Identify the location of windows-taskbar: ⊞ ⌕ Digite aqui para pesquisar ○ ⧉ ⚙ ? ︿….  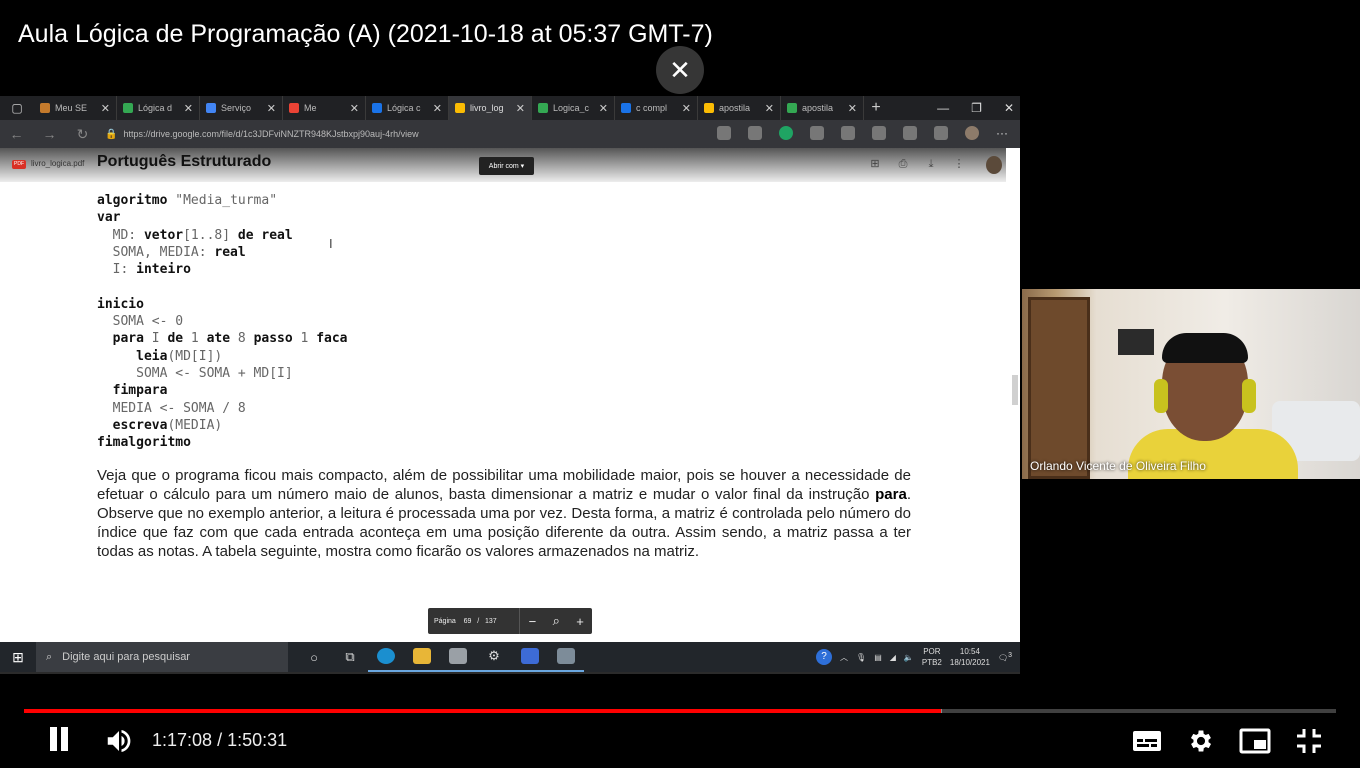
(510, 657).